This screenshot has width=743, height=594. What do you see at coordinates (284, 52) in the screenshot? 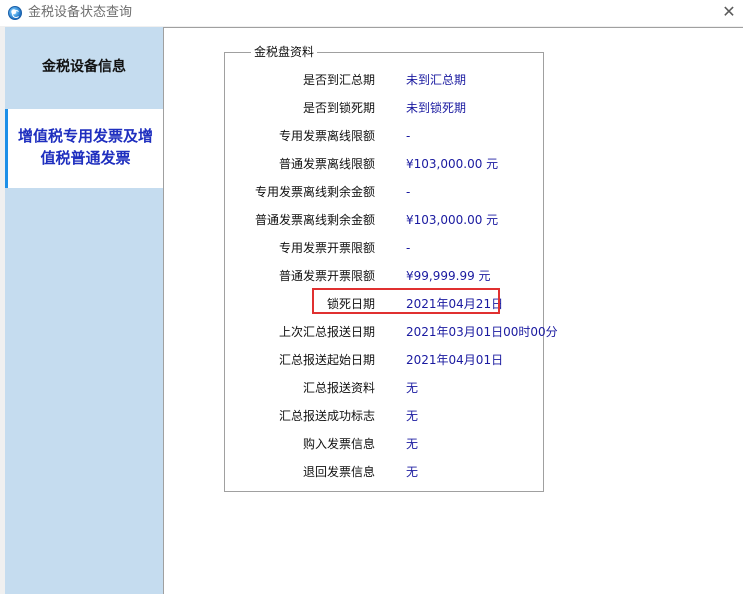
I see `group-title: 金税盘资料` at bounding box center [284, 52].